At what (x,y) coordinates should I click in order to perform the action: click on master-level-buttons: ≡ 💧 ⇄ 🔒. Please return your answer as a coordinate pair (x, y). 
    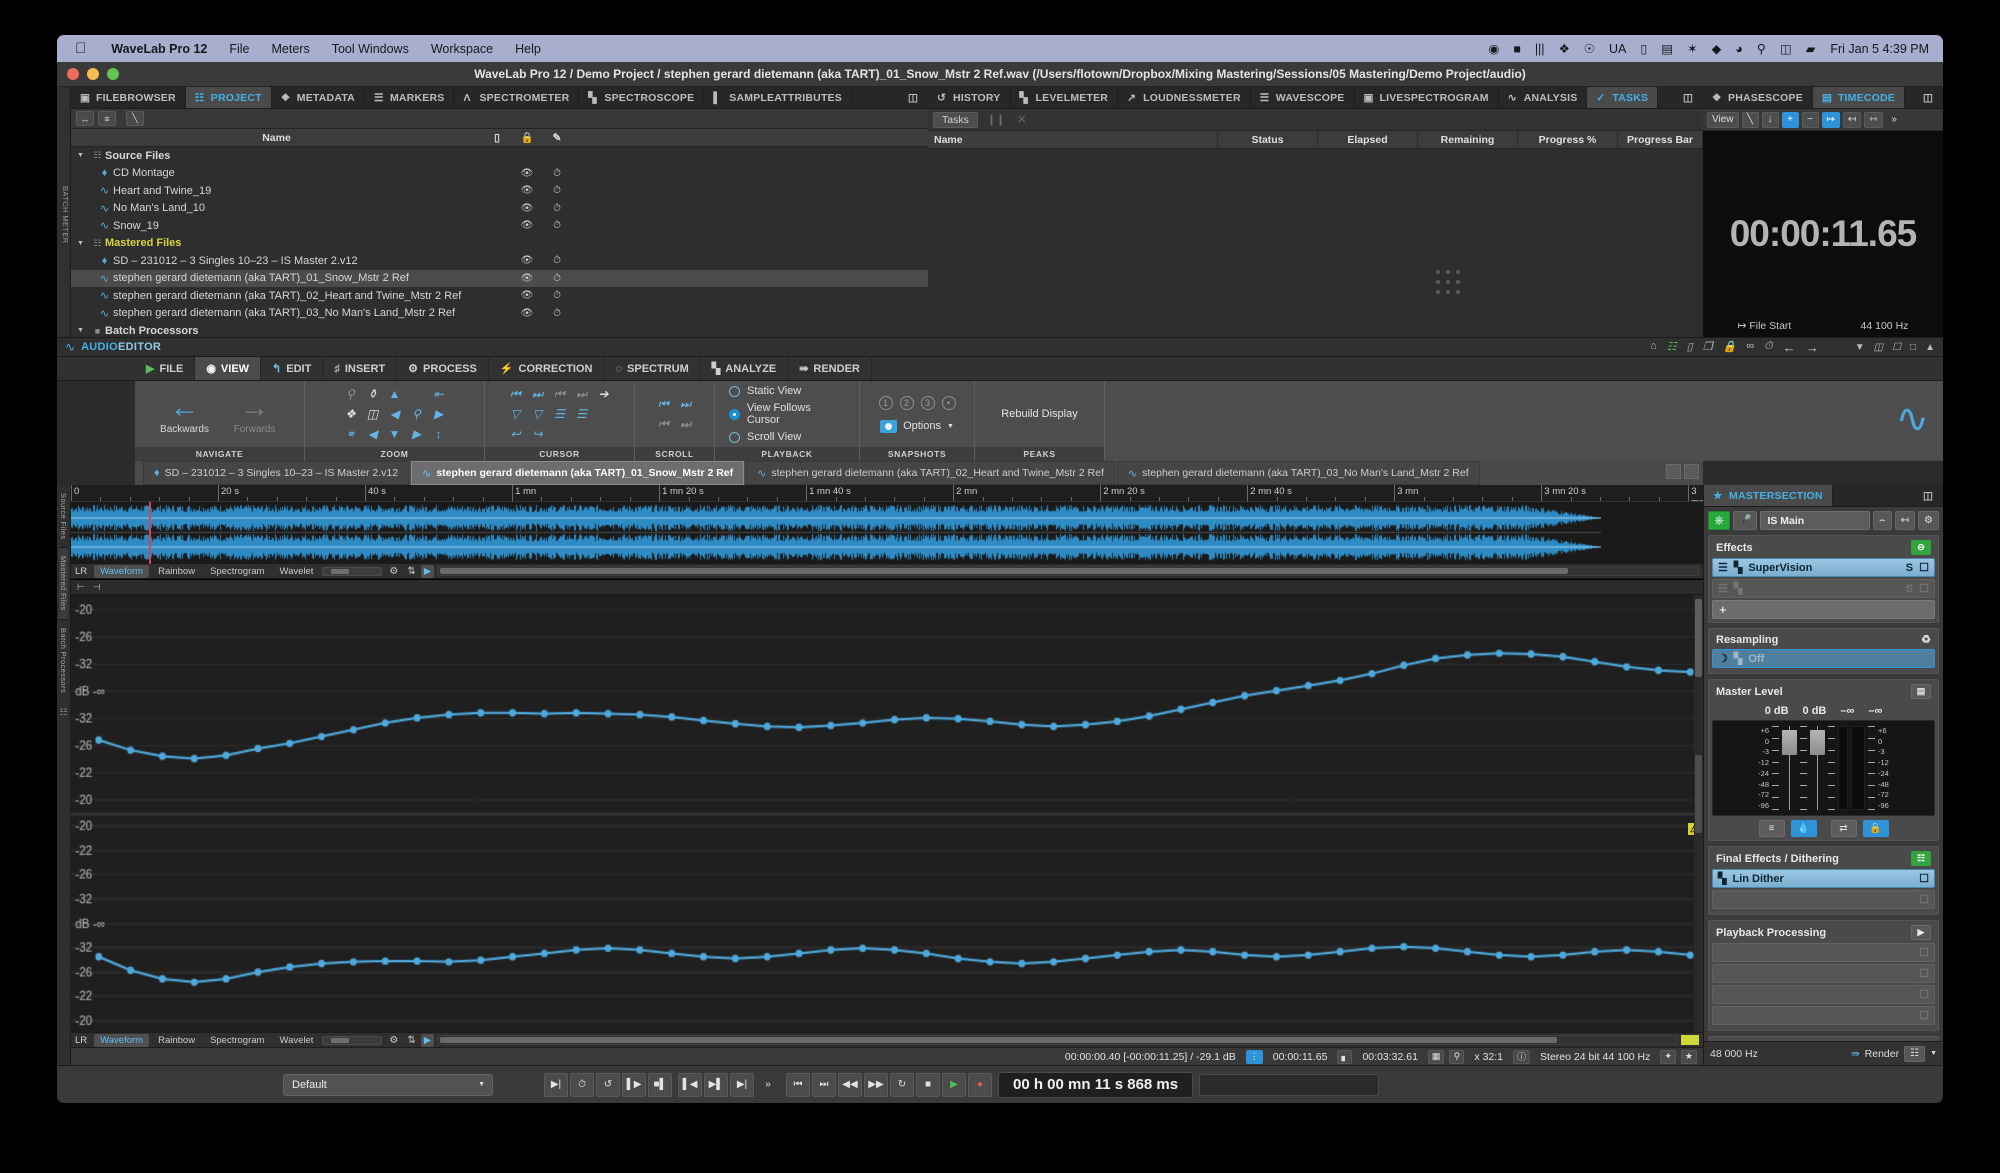
    Looking at the image, I should click on (1823, 826).